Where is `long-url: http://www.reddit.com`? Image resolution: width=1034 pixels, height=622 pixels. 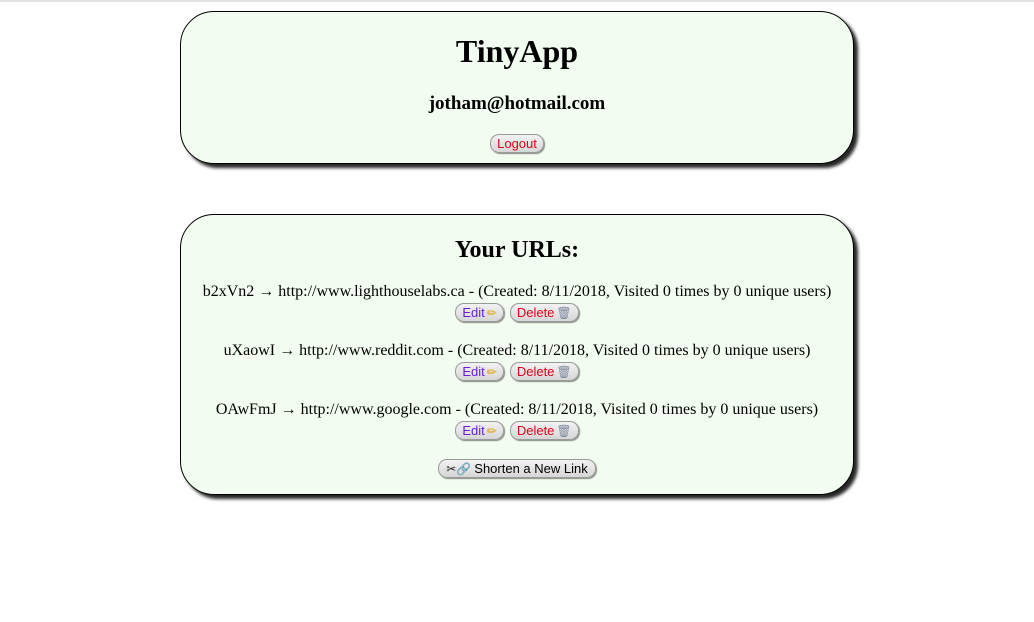 long-url: http://www.reddit.com is located at coordinates (371, 350).